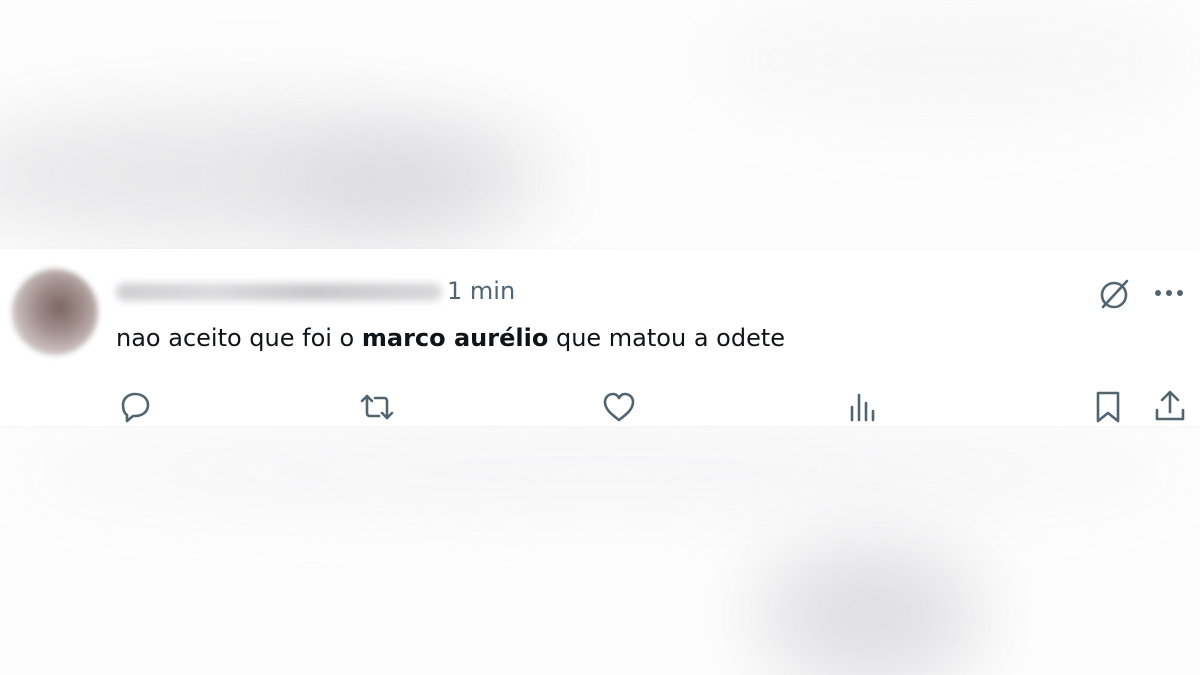 Image resolution: width=1200 pixels, height=675 pixels. I want to click on more-icon, so click(1169, 293).